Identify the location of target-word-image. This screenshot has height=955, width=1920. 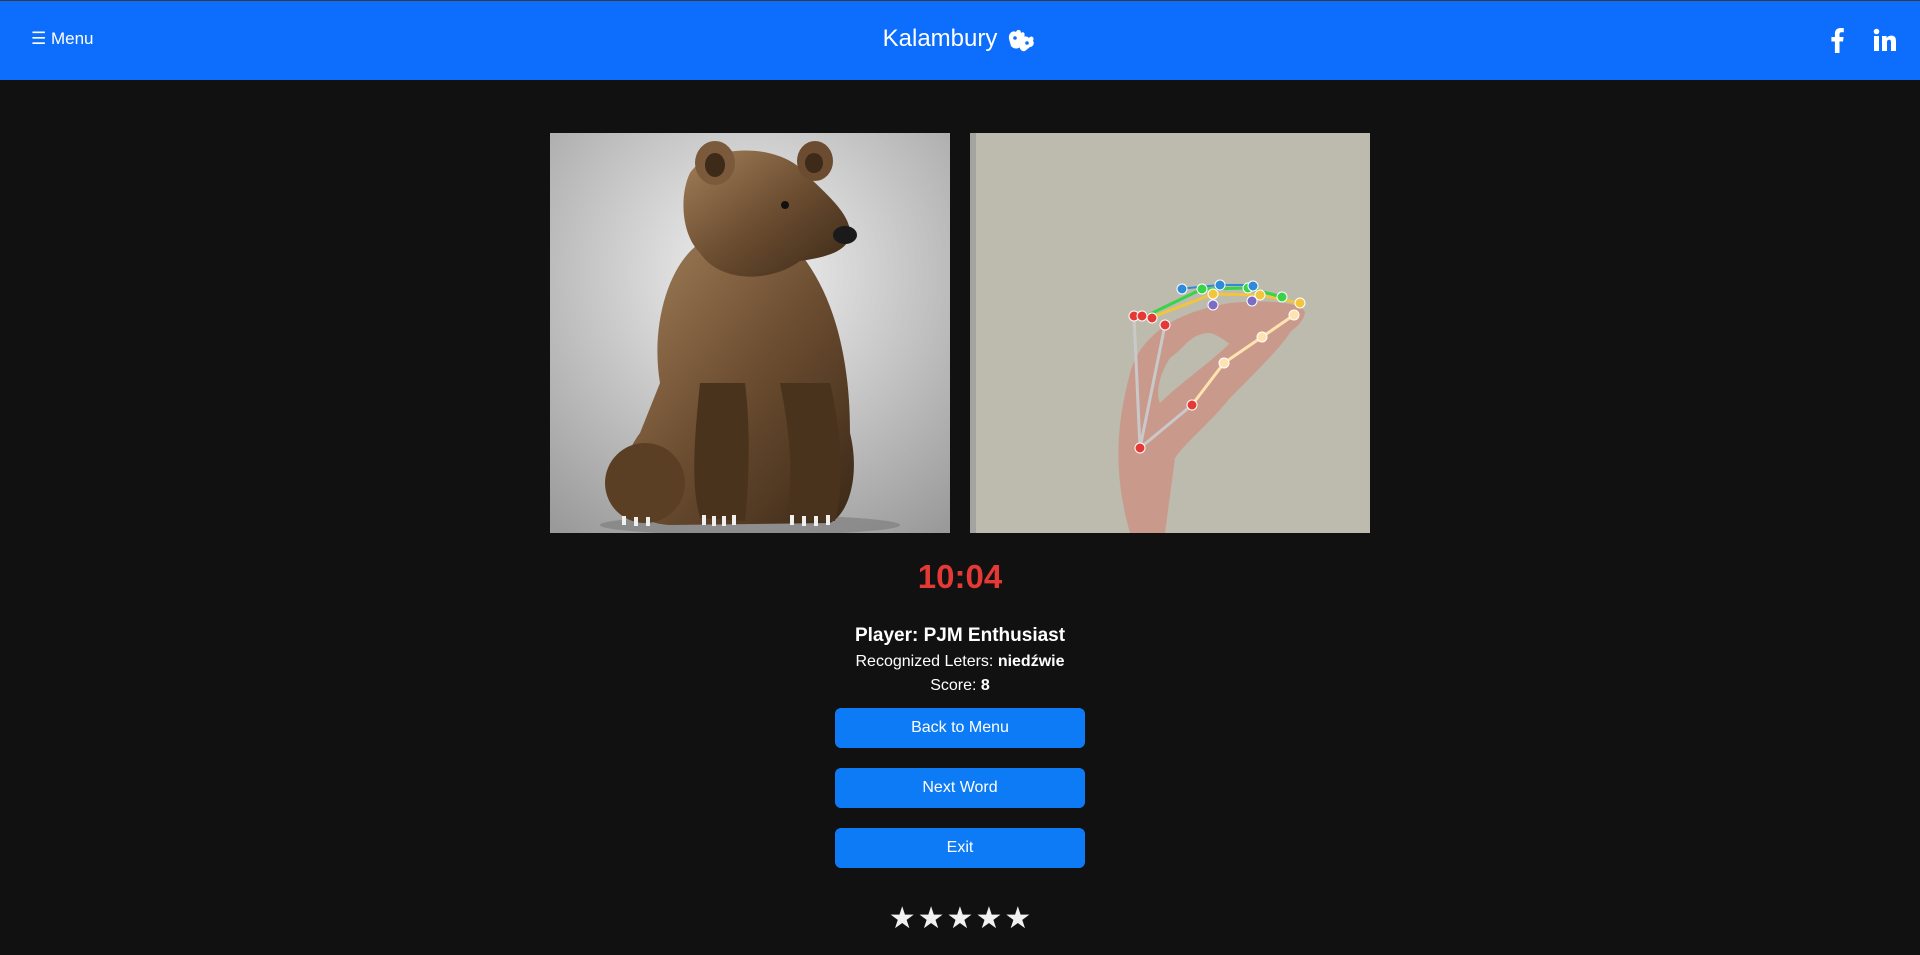
(750, 333).